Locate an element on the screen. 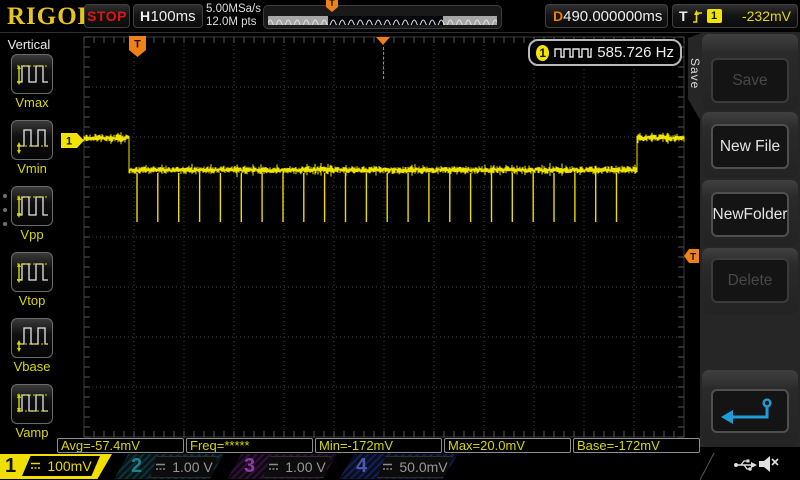 The image size is (800, 480). trigger-position-flag-icon: T is located at coordinates (332, 6).